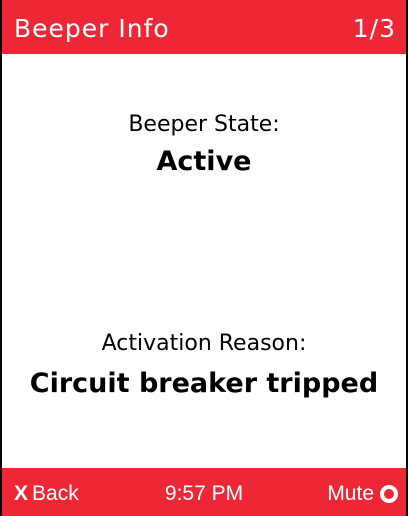 The image size is (408, 516). I want to click on circle-icon, so click(389, 494).